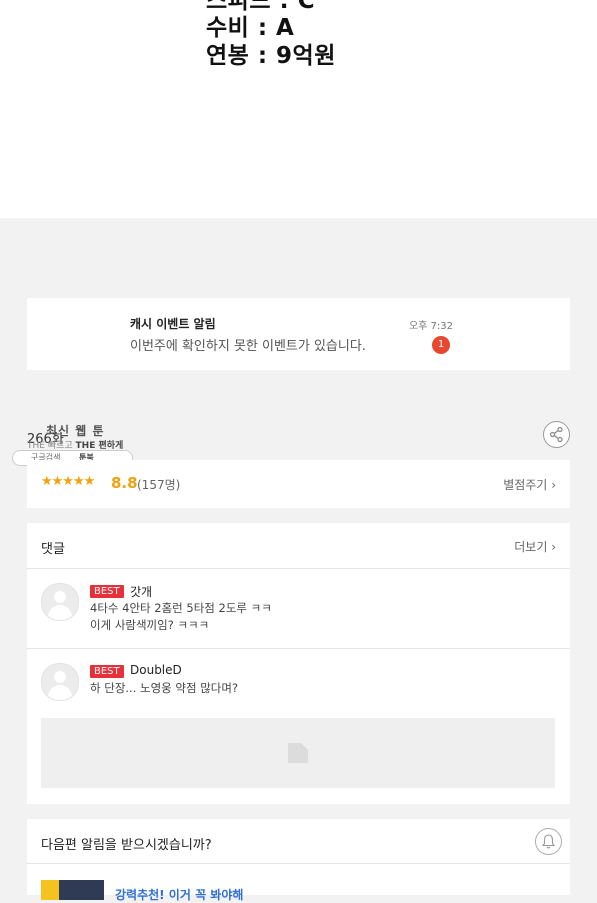  I want to click on comments-more-button: 더보기 ›, so click(535, 546).